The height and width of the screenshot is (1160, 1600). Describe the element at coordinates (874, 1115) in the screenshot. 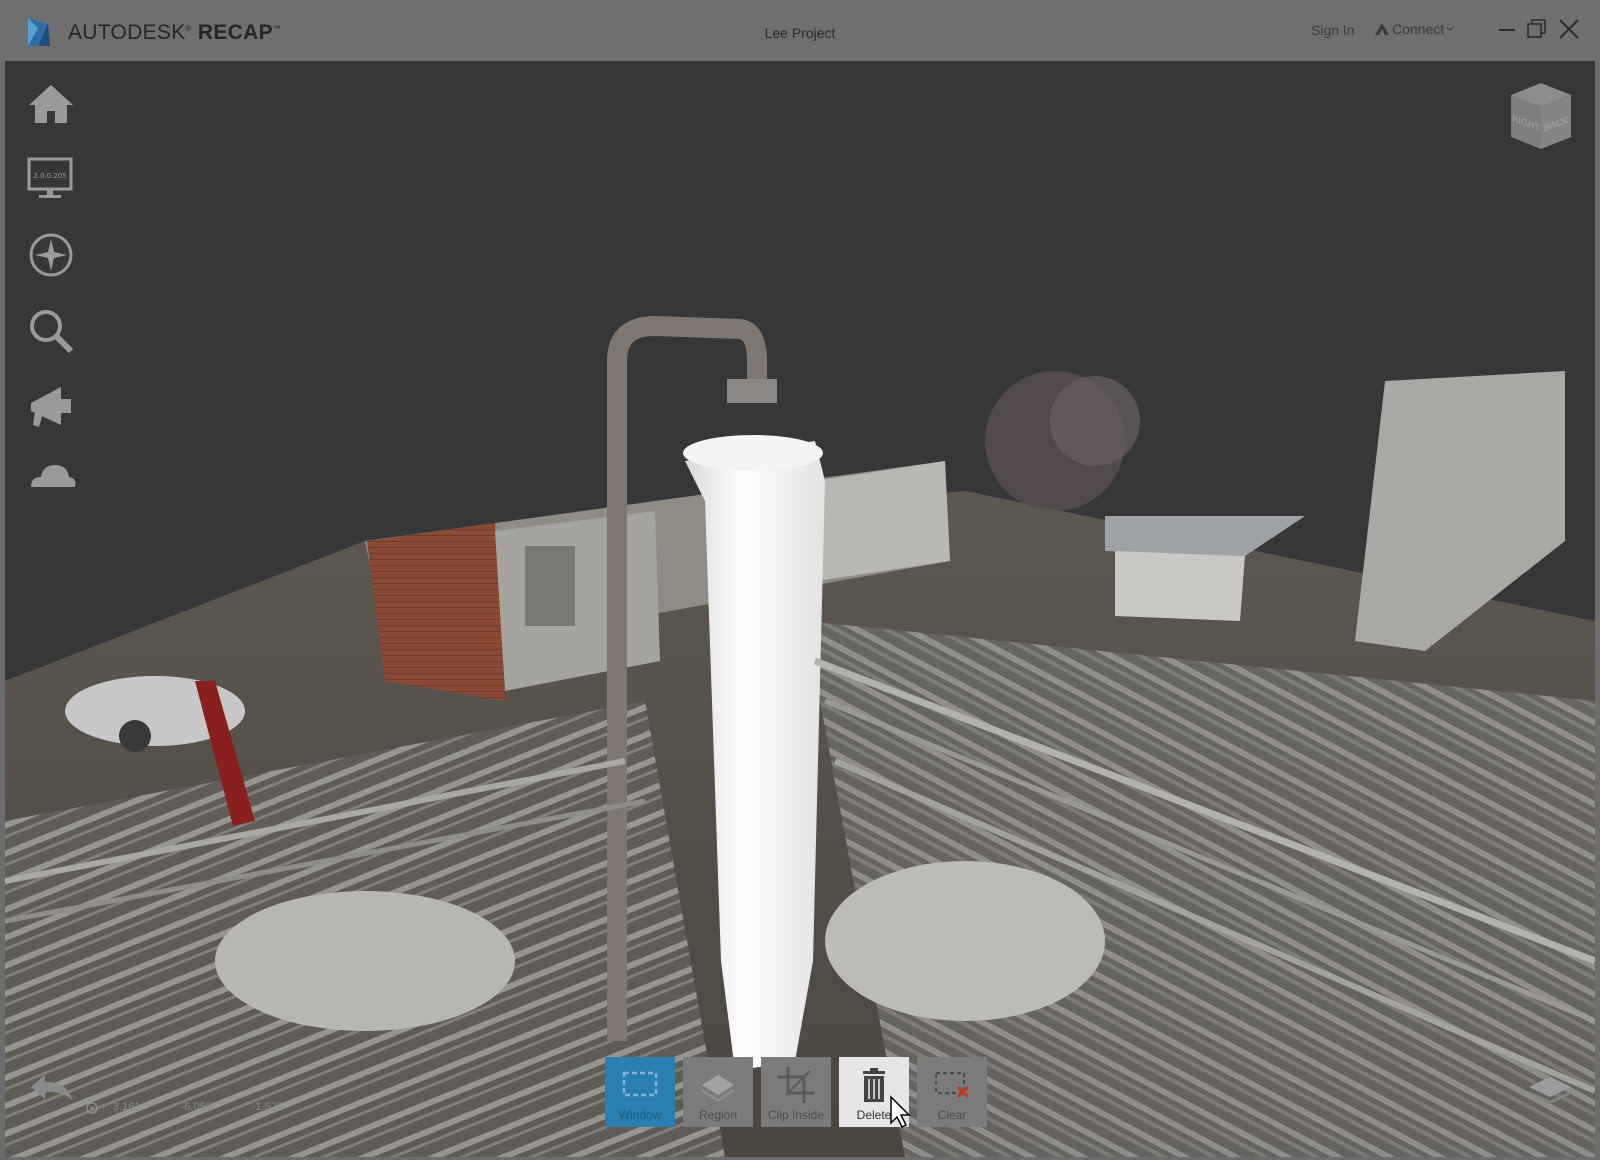

I see `delete-label: Delete` at that location.